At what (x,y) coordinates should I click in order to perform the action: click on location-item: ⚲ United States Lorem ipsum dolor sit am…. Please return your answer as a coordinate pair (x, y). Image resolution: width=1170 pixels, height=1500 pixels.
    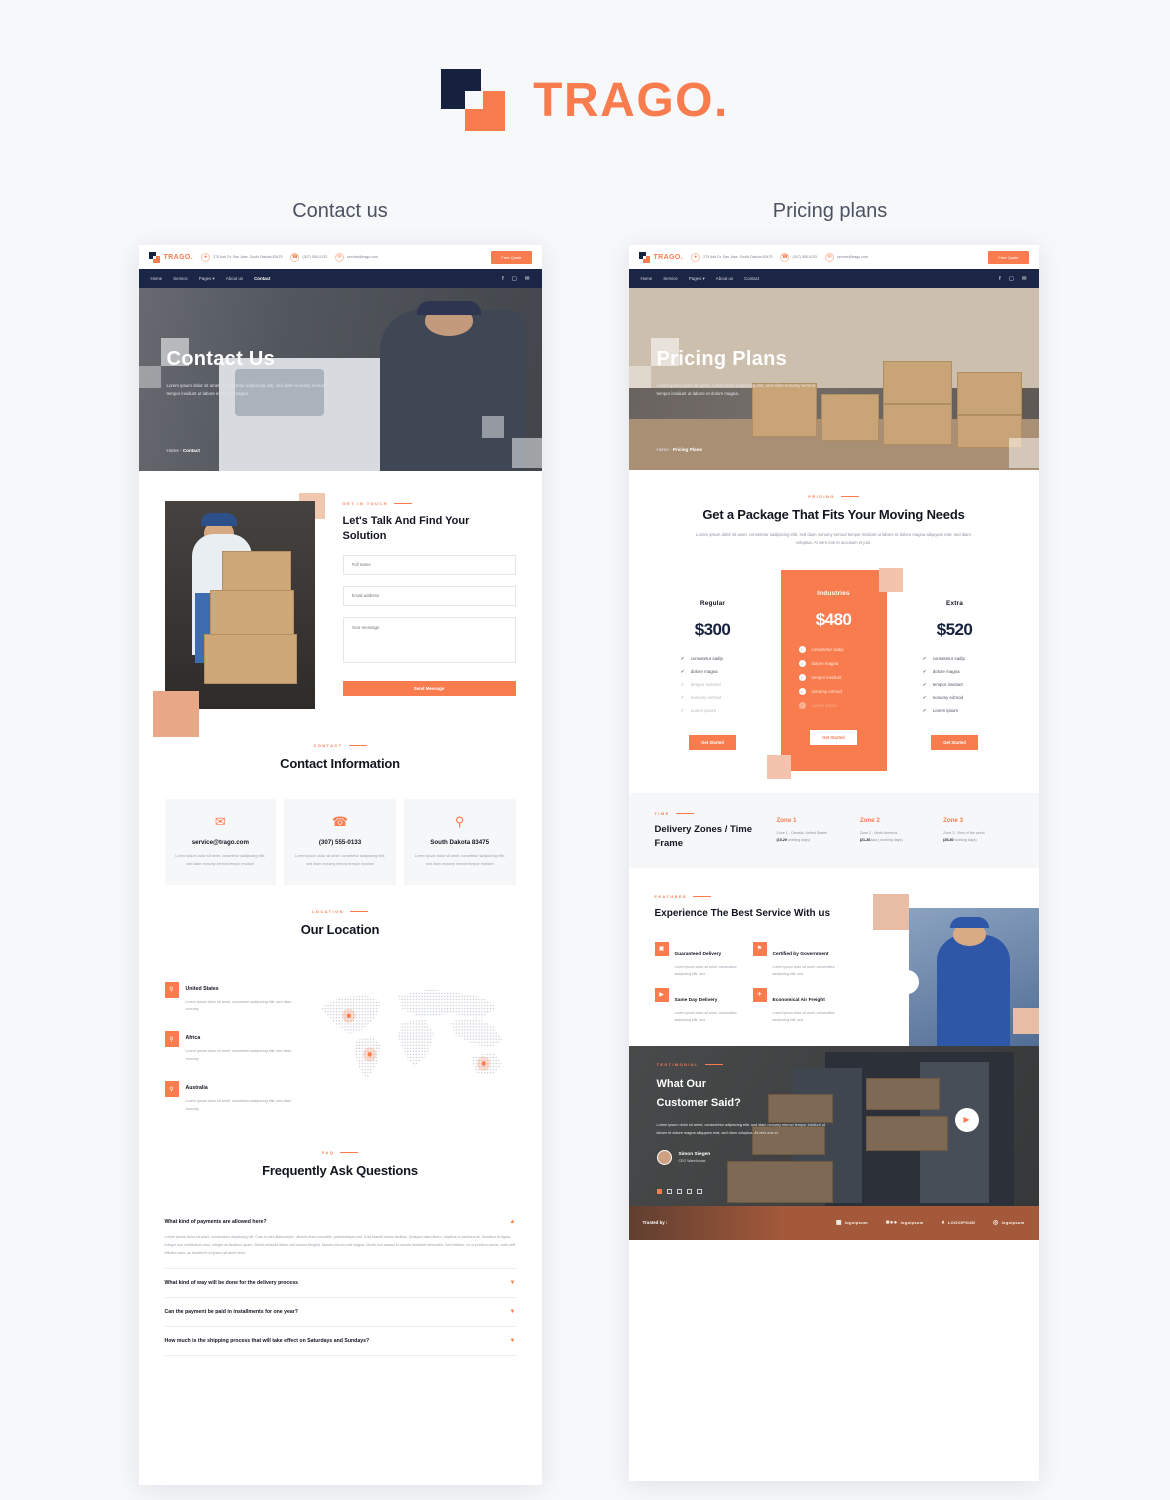
    Looking at the image, I should click on (228, 995).